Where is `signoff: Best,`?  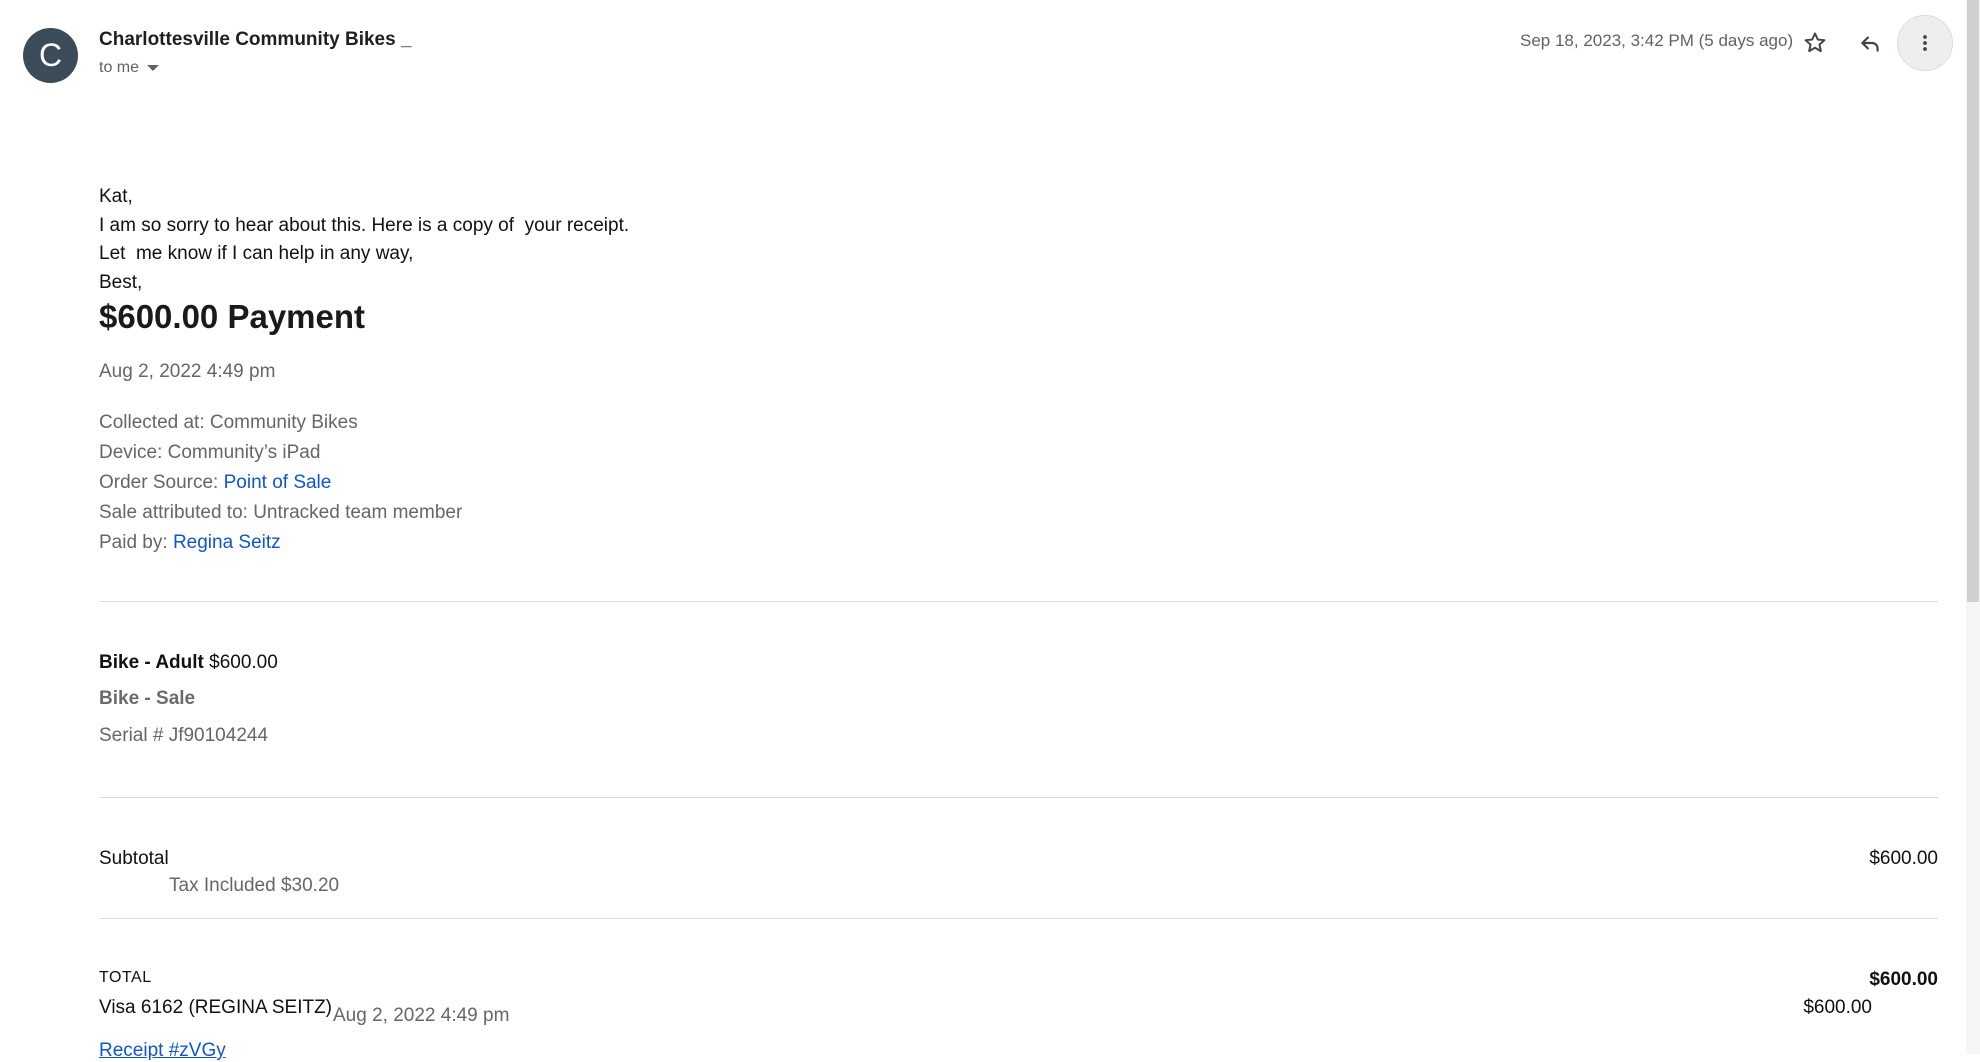 signoff: Best, is located at coordinates (121, 282).